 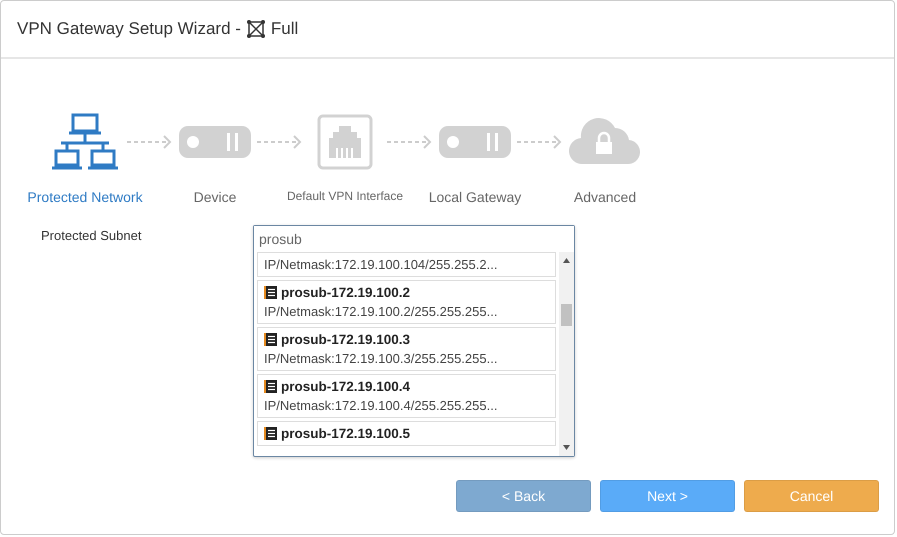 What do you see at coordinates (406, 292) in the screenshot?
I see `option-name: prosub-172.19.100.2` at bounding box center [406, 292].